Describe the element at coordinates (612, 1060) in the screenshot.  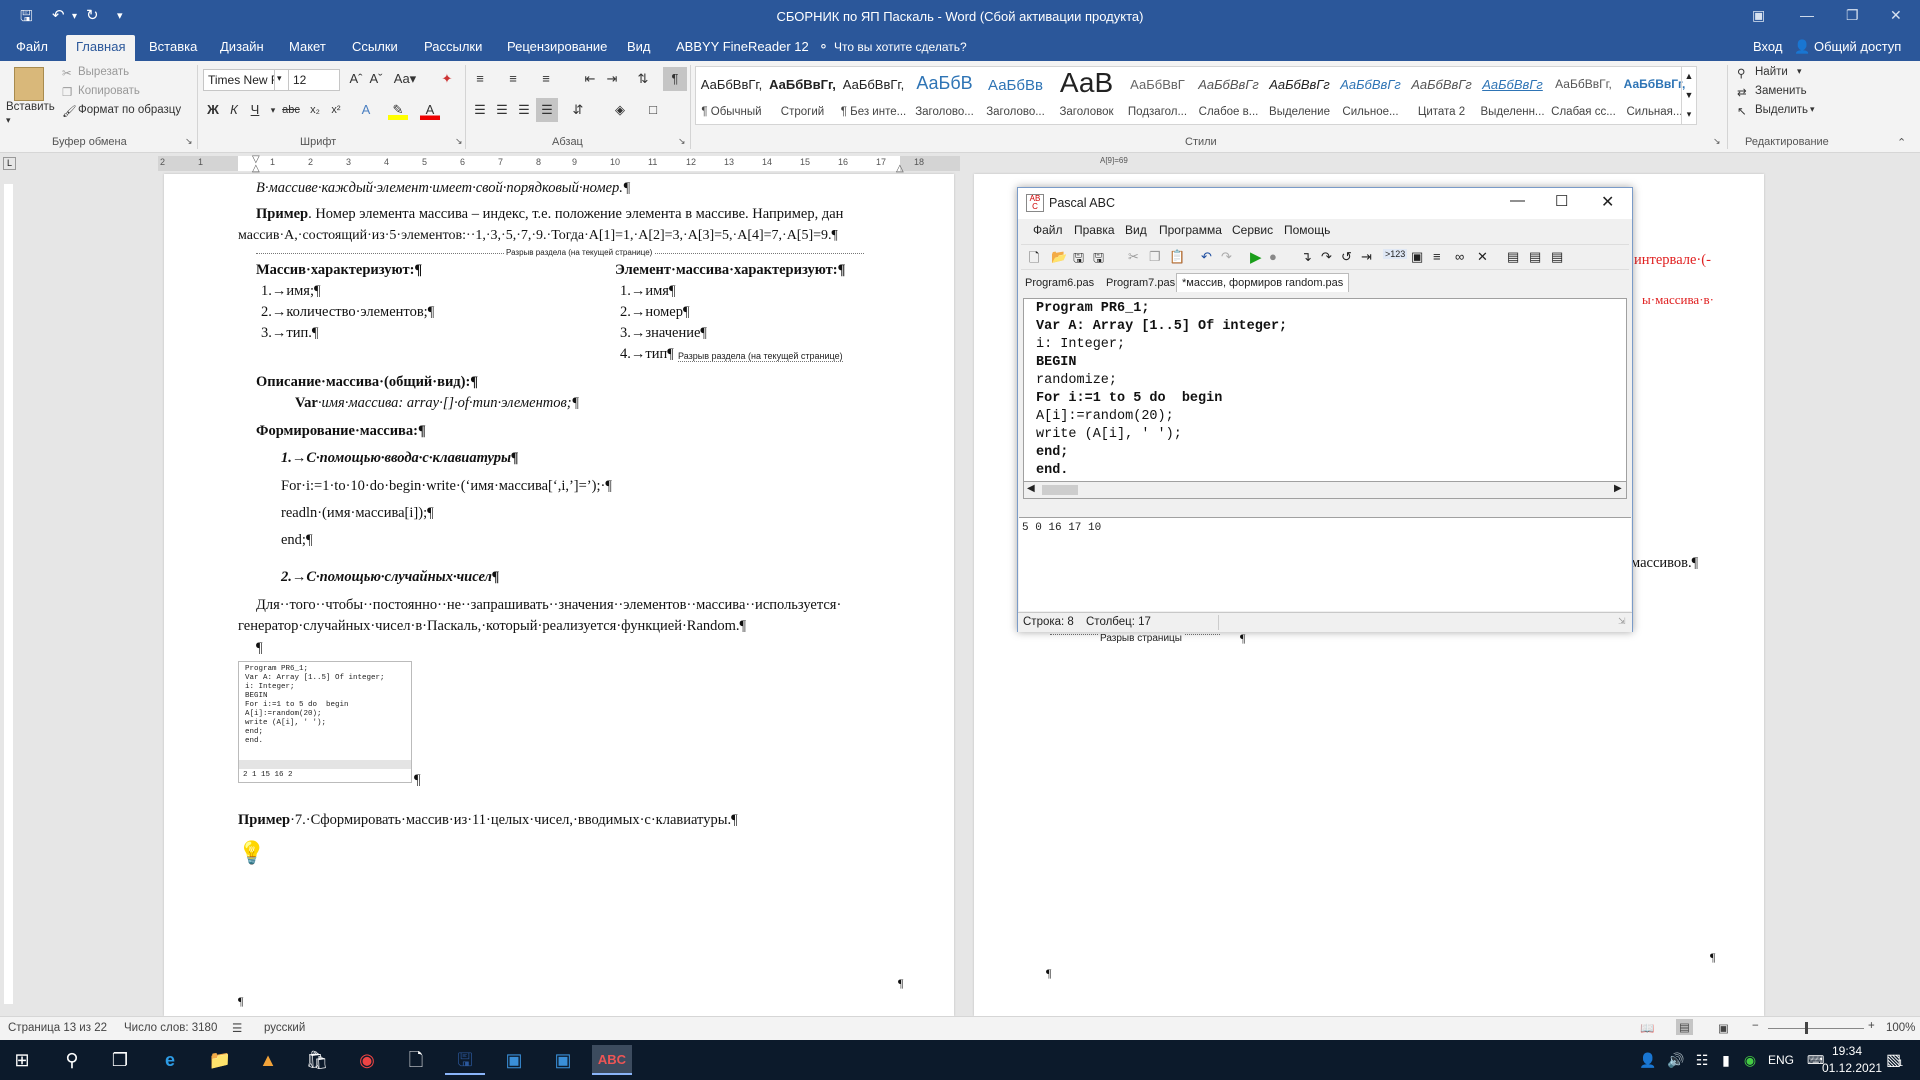
I see `pascal-taskbar-icon: ABC` at that location.